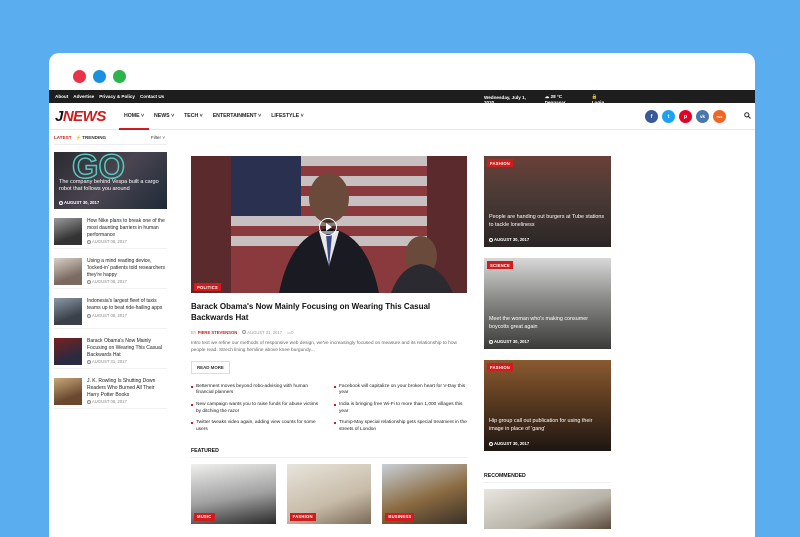  Describe the element at coordinates (59, 116) in the screenshot. I see `logo-j: J` at that location.